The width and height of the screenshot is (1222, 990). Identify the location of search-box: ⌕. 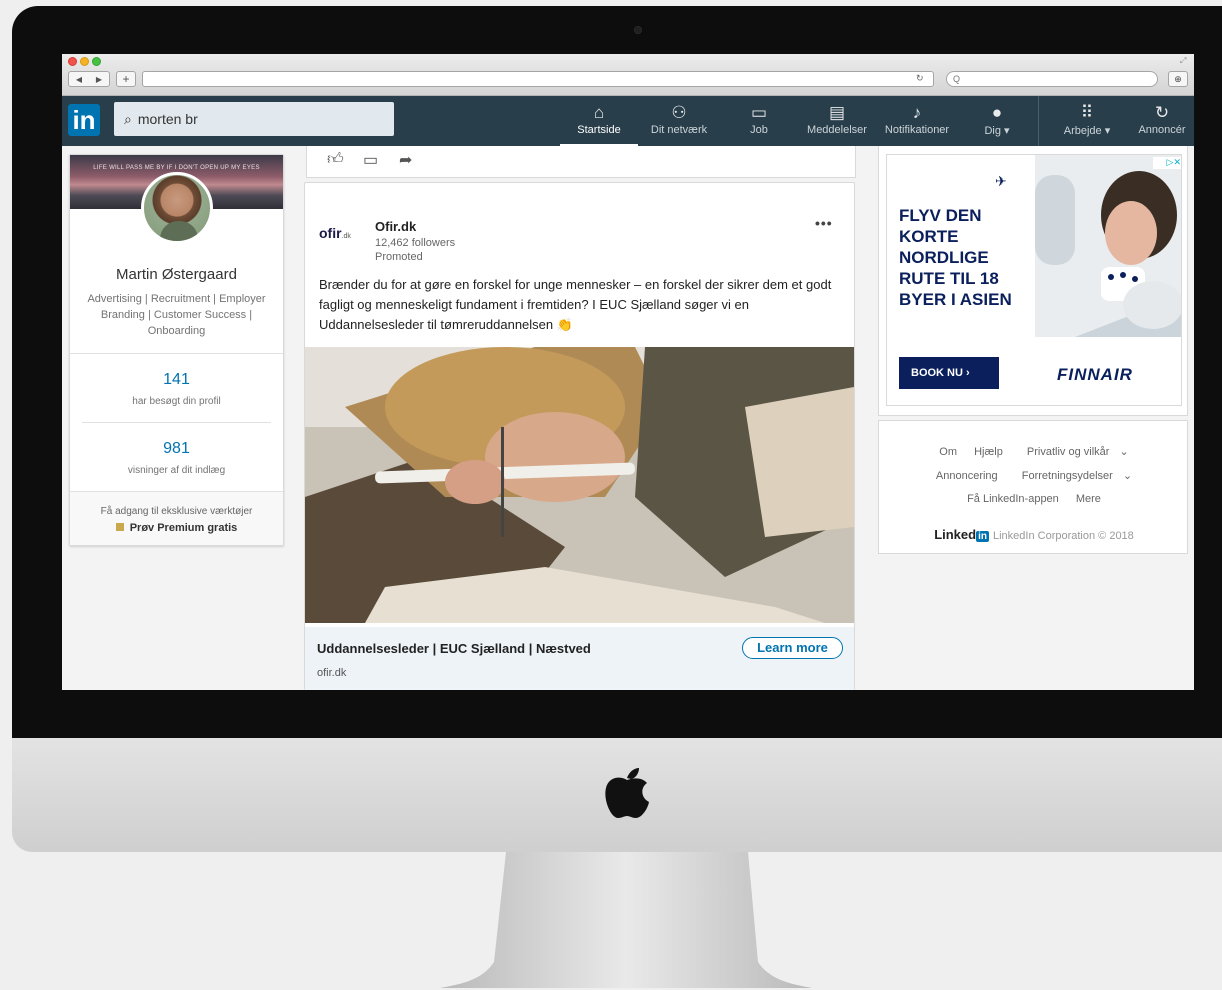
(254, 119).